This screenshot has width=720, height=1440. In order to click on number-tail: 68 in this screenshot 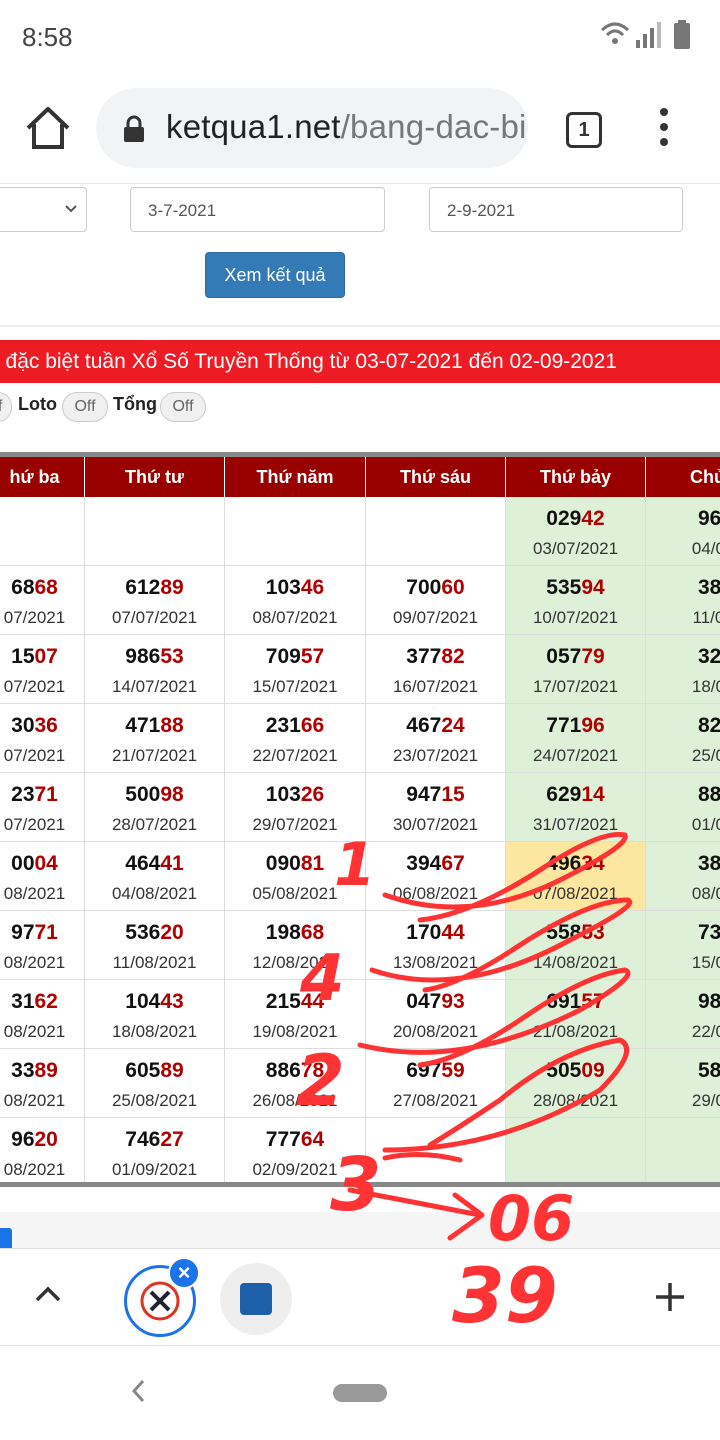, I will do `click(46, 587)`.